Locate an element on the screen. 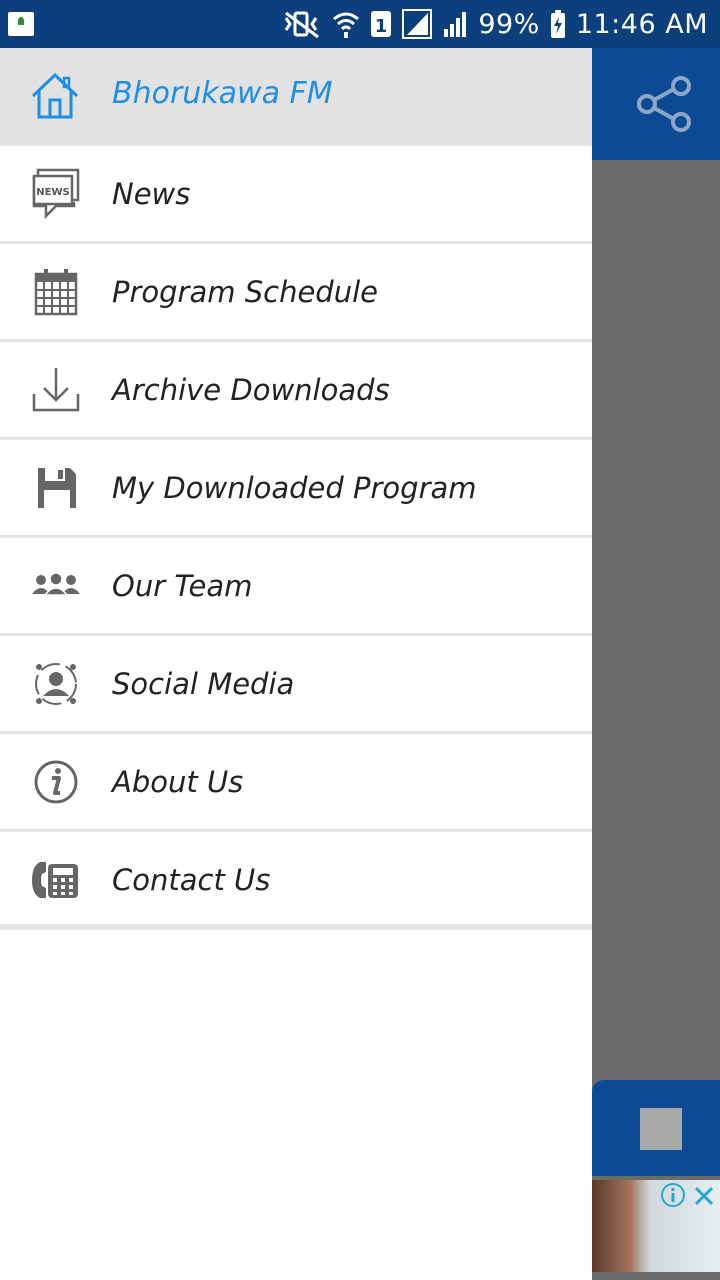 The height and width of the screenshot is (1280, 720). app-title: Bhorukawa FM is located at coordinates (222, 93).